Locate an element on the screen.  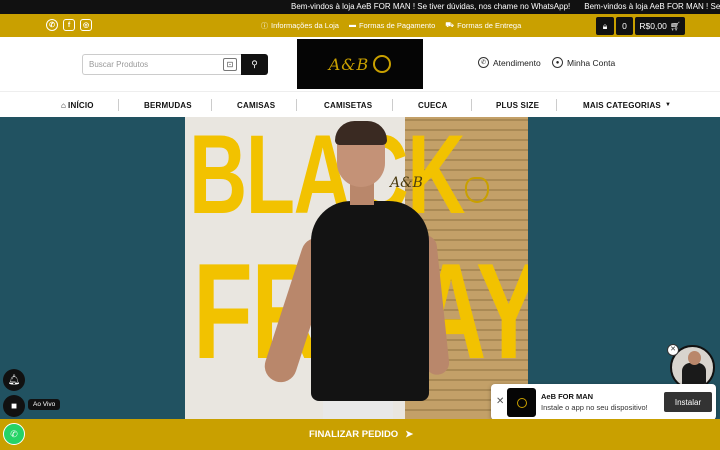
nav-item-mais-categorias: MAIS CATEGORIAS ▼ is located at coordinates (627, 105).